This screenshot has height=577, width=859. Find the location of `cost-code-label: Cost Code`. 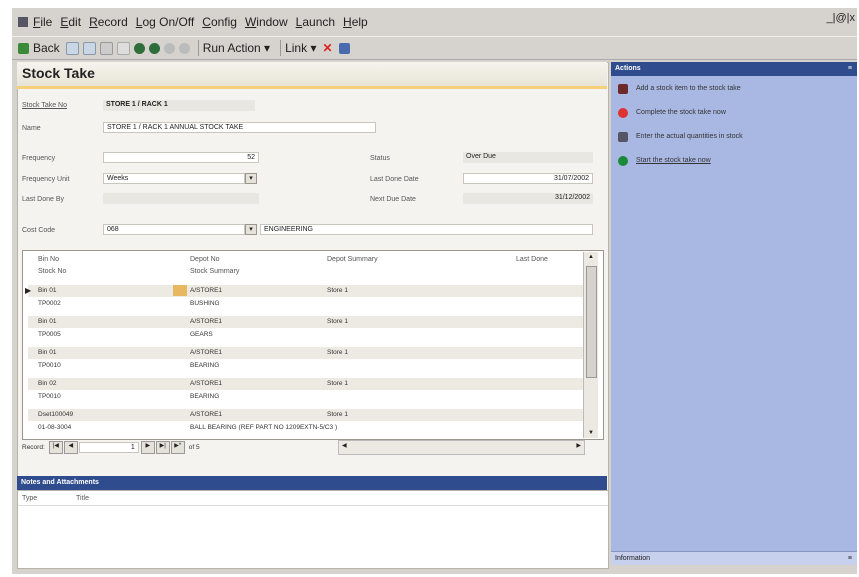

cost-code-label: Cost Code is located at coordinates (39, 230).